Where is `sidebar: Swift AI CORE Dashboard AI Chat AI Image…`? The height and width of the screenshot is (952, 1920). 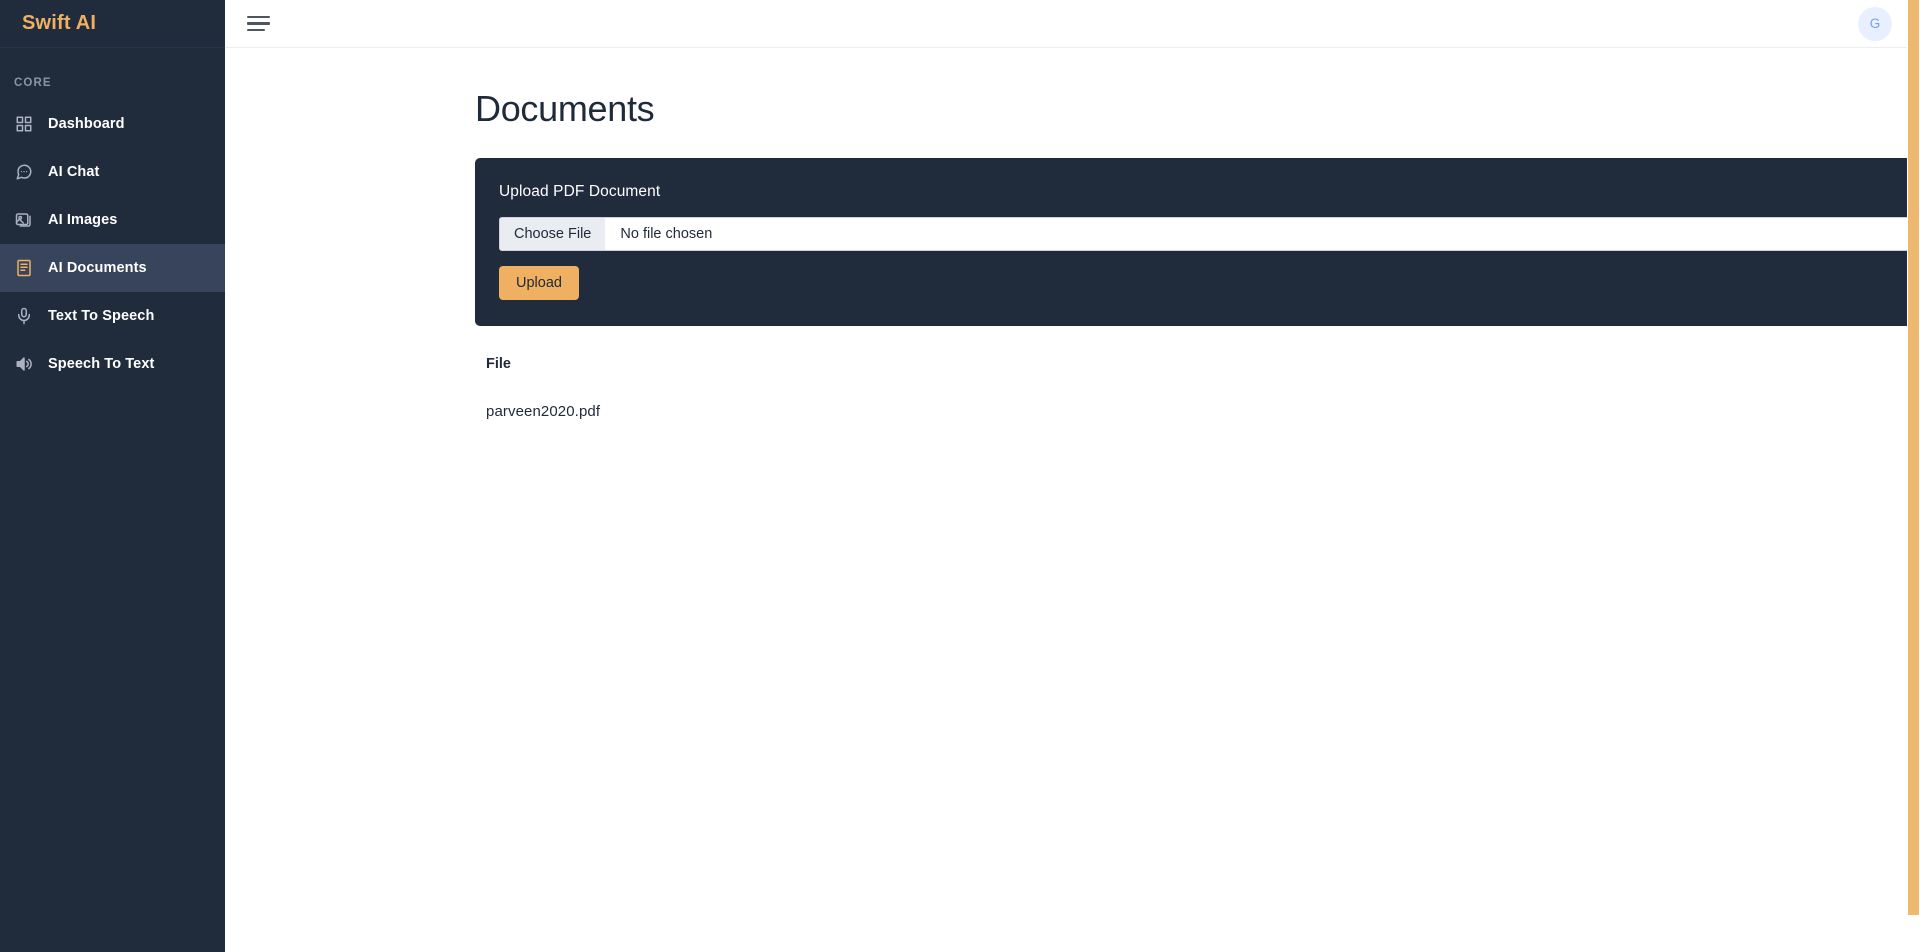
sidebar: Swift AI CORE Dashboard AI Chat AI Image… is located at coordinates (112, 476).